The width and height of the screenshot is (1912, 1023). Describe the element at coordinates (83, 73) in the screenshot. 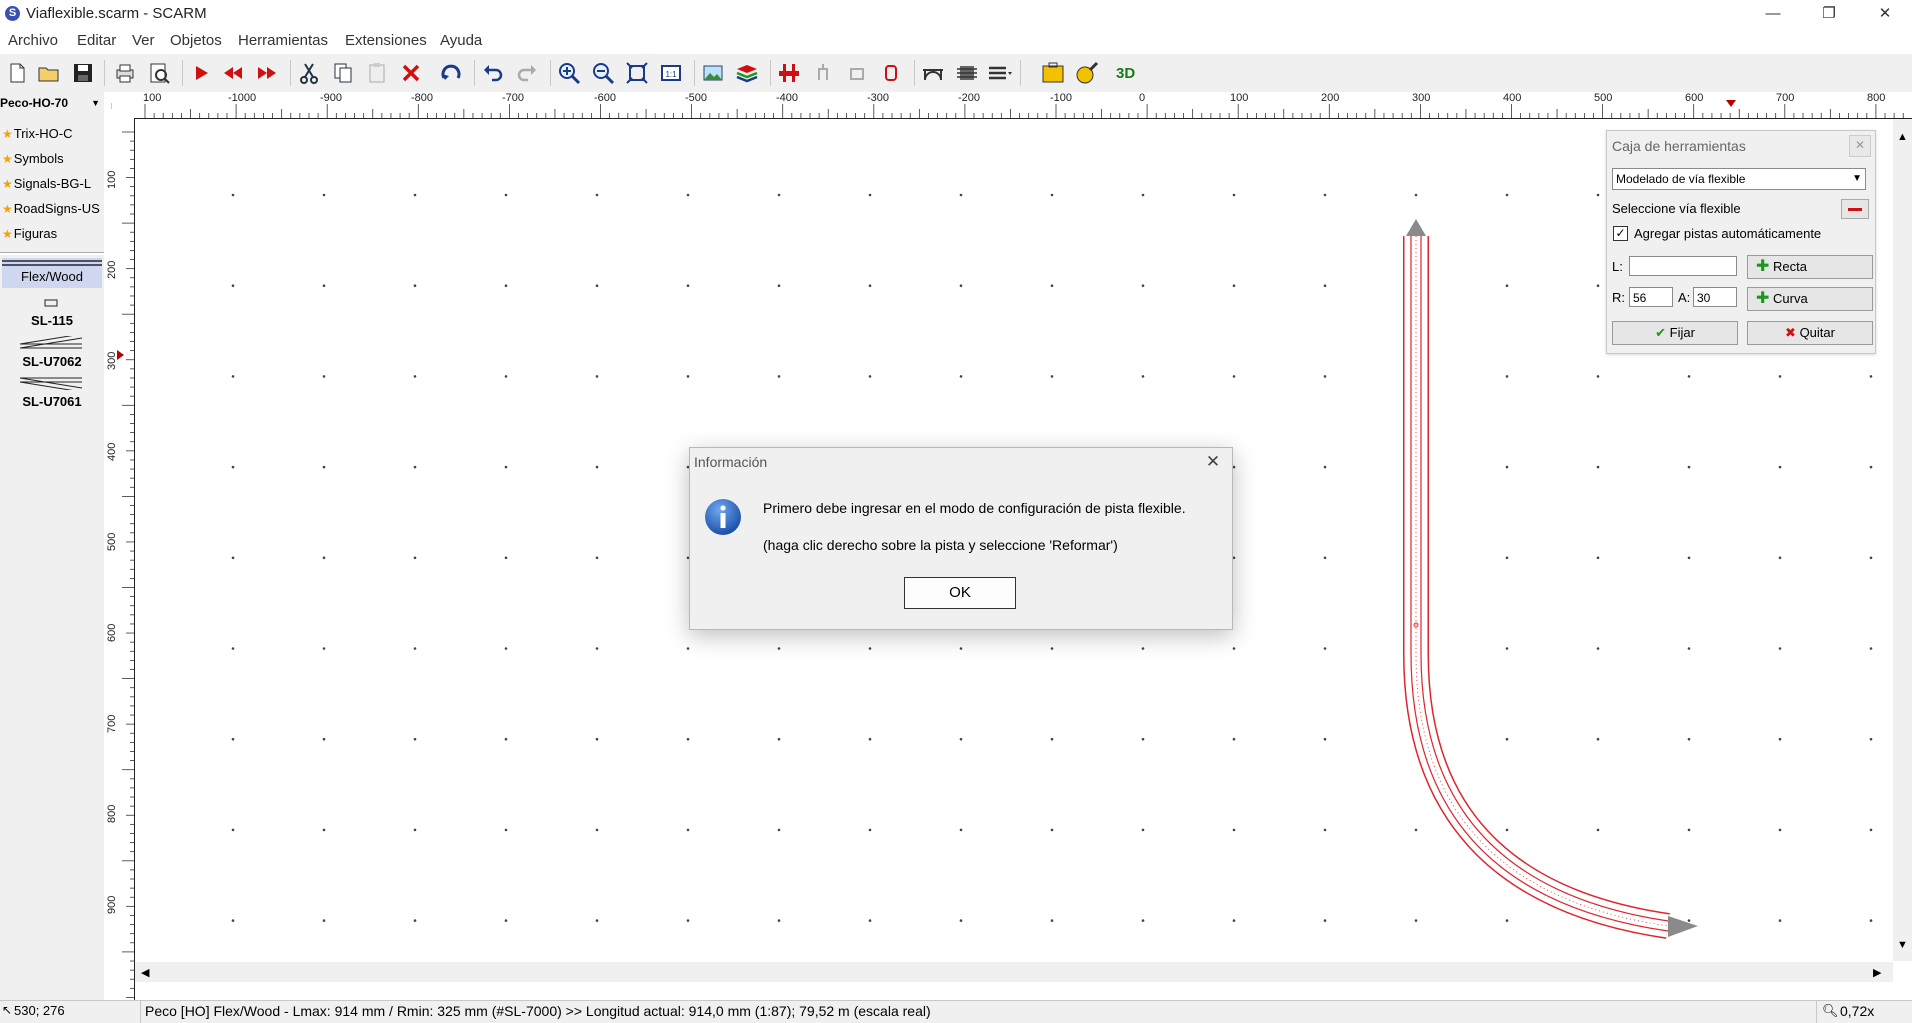

I see `save-icon` at that location.